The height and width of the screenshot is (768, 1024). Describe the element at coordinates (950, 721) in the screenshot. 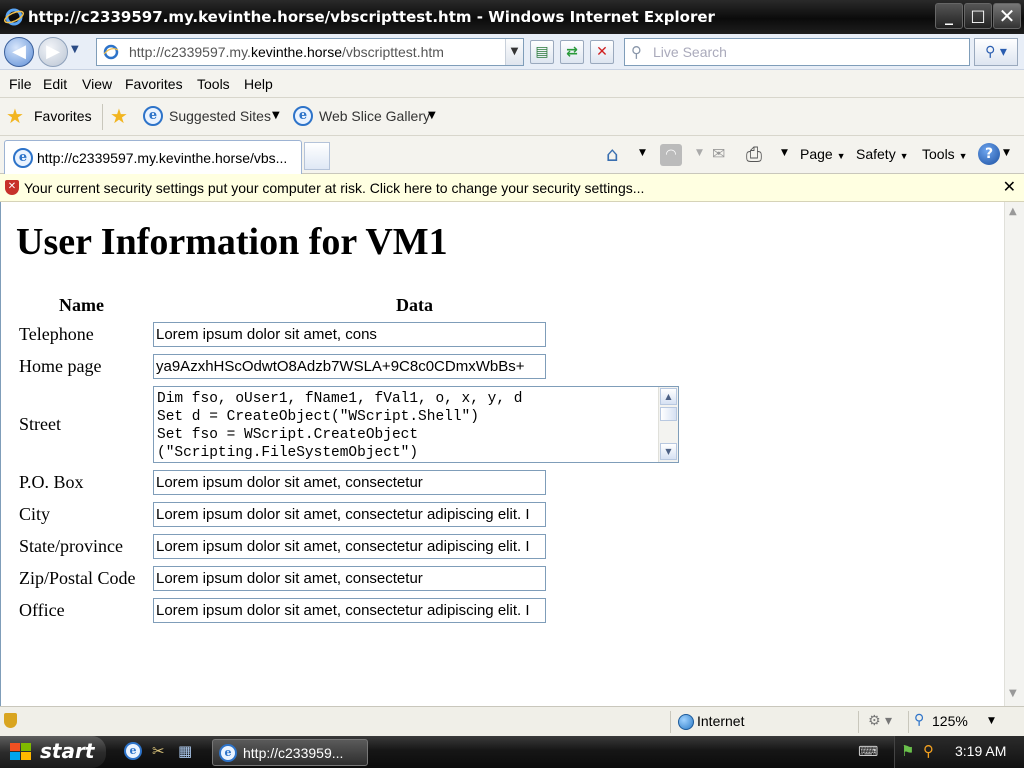

I see `zoom-level: 125%` at that location.